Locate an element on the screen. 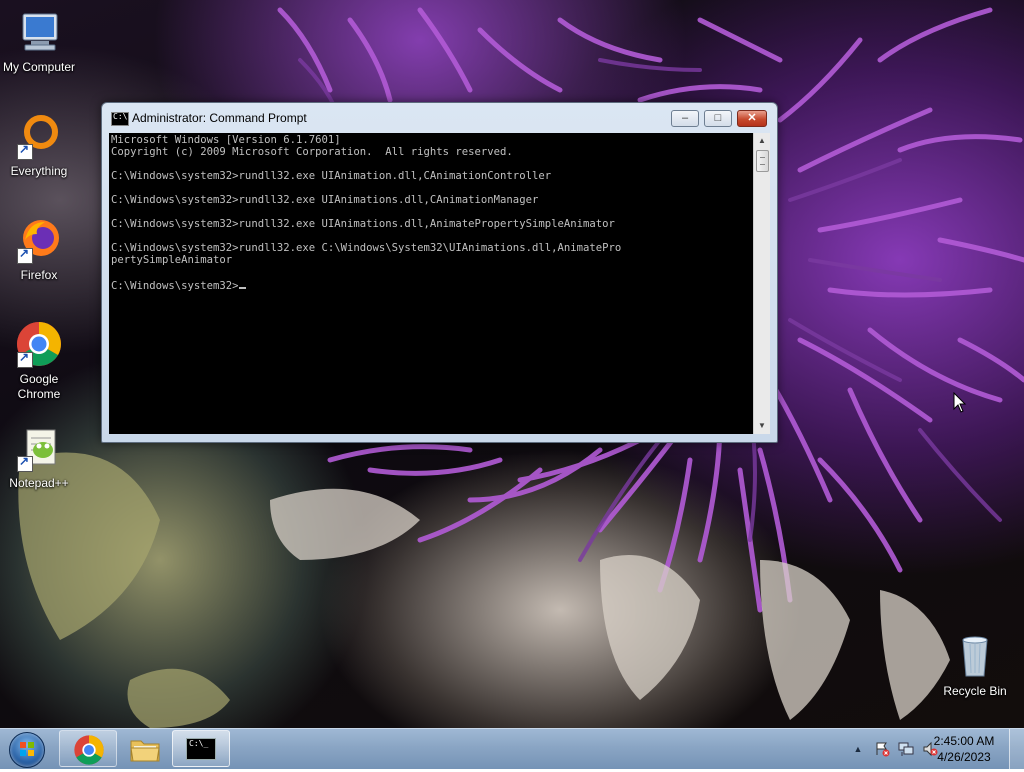  desktop-icon-everything: Everything is located at coordinates (39, 145).